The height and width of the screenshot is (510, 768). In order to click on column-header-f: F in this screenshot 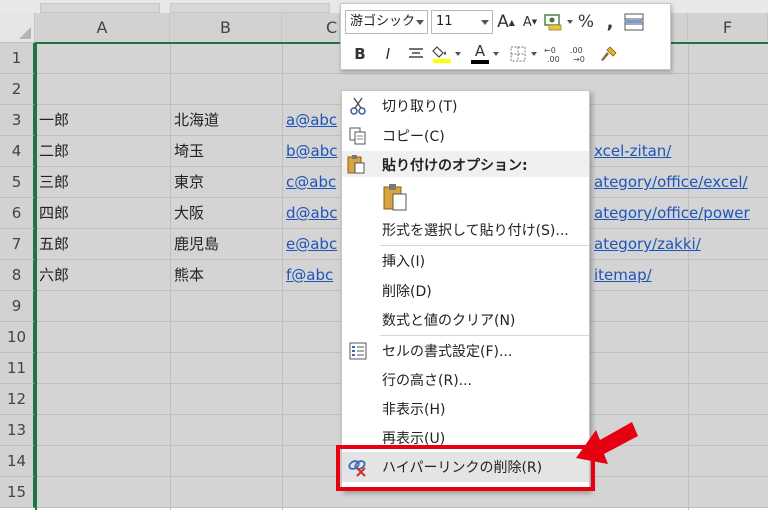, I will do `click(728, 28)`.